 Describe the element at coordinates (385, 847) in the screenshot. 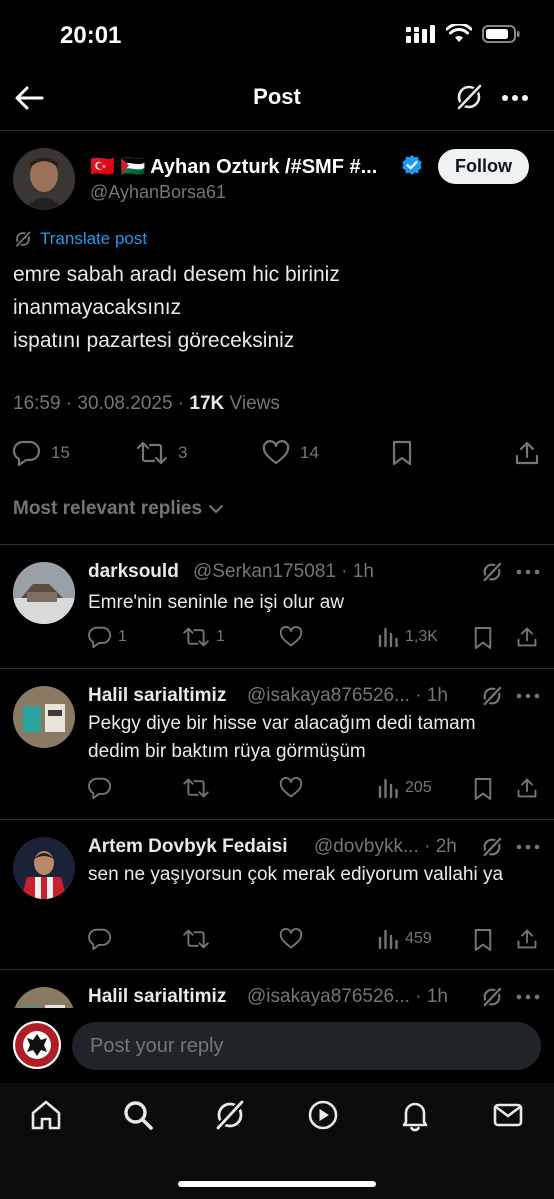

I see `reply-author-handle: @dovbykk... · 2h` at that location.